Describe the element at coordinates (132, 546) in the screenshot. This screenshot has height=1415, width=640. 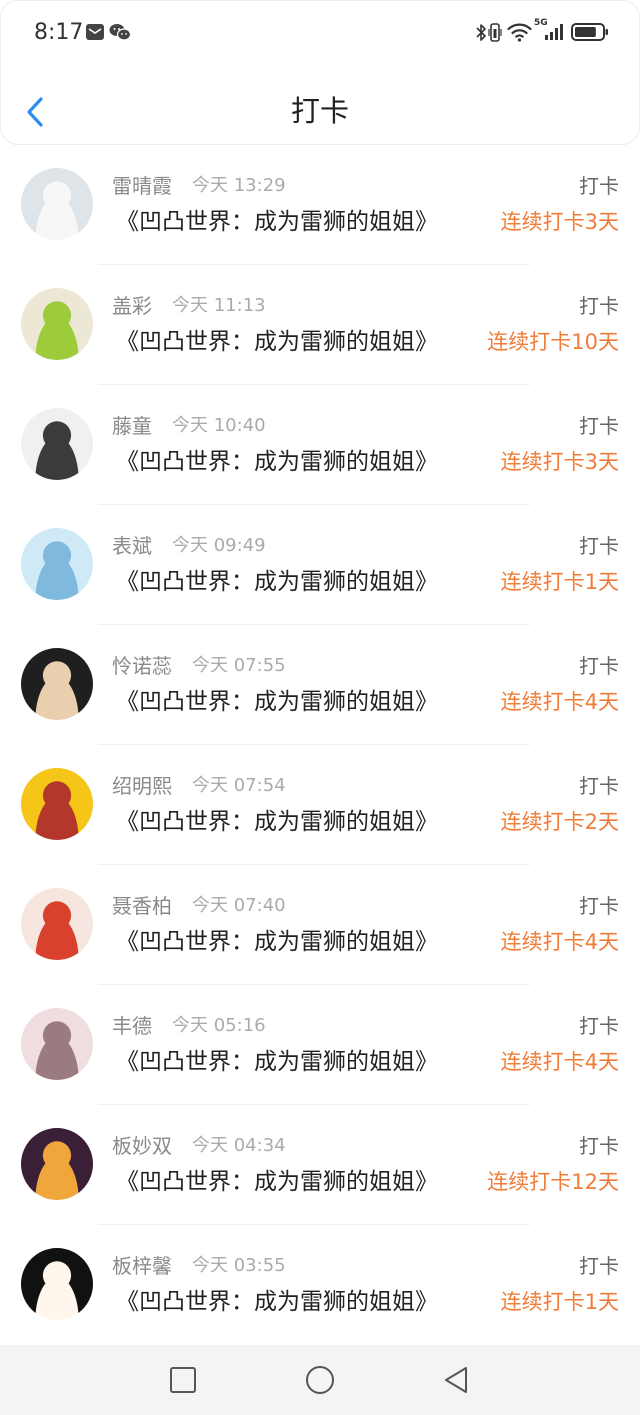
I see `user-name: 表斌` at that location.